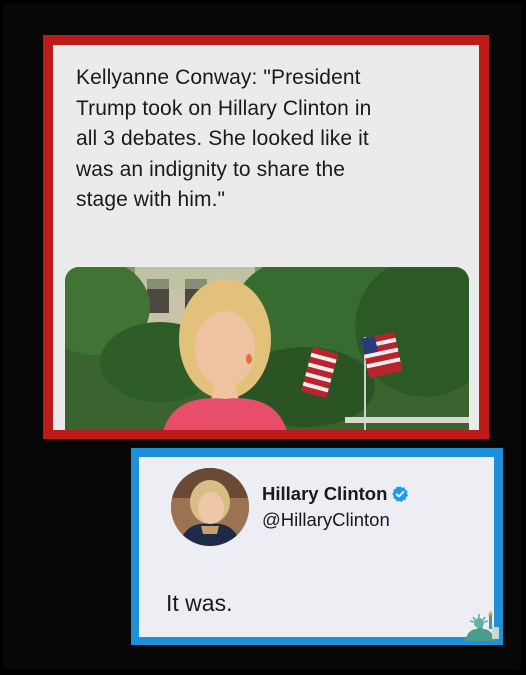 This screenshot has height=675, width=526. I want to click on tweet-text: It was., so click(199, 603).